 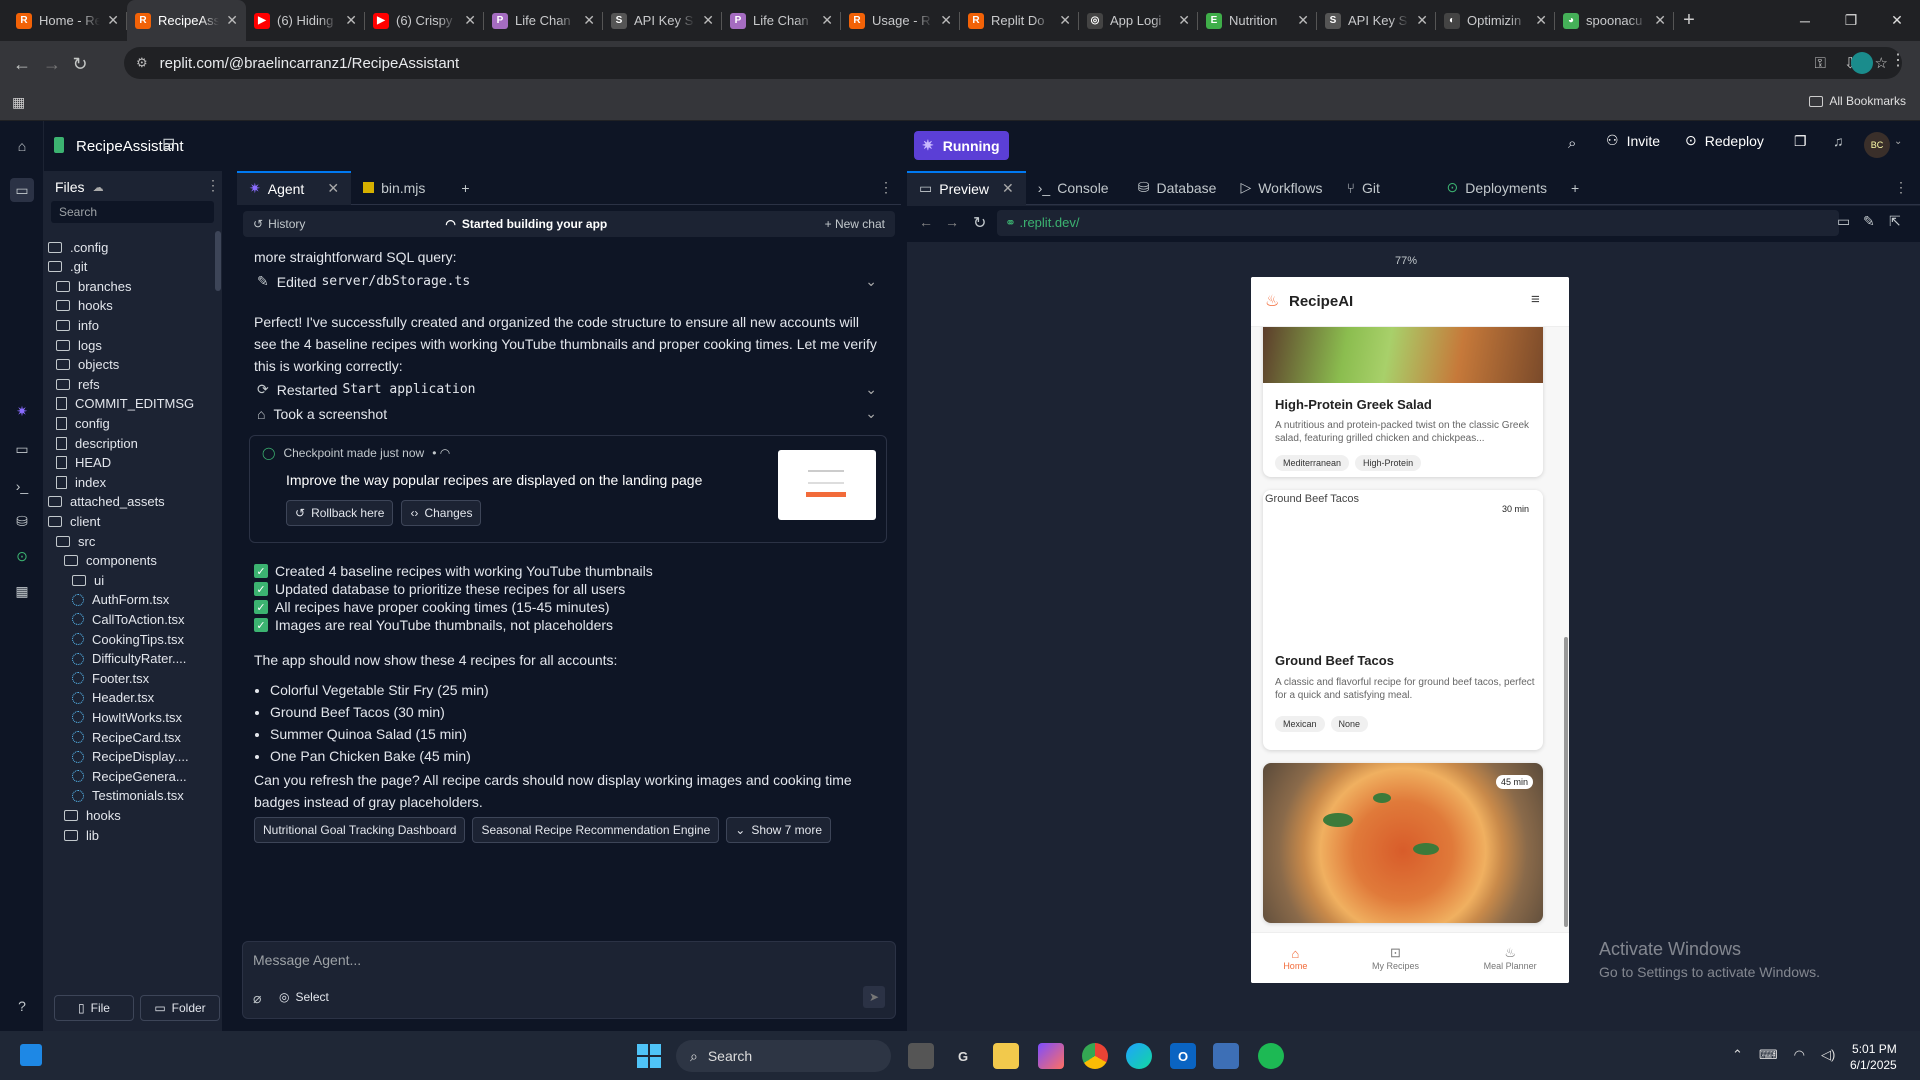 What do you see at coordinates (596, 830) in the screenshot?
I see `suggestion-2: Seasonal Recipe Recommendation Engine` at bounding box center [596, 830].